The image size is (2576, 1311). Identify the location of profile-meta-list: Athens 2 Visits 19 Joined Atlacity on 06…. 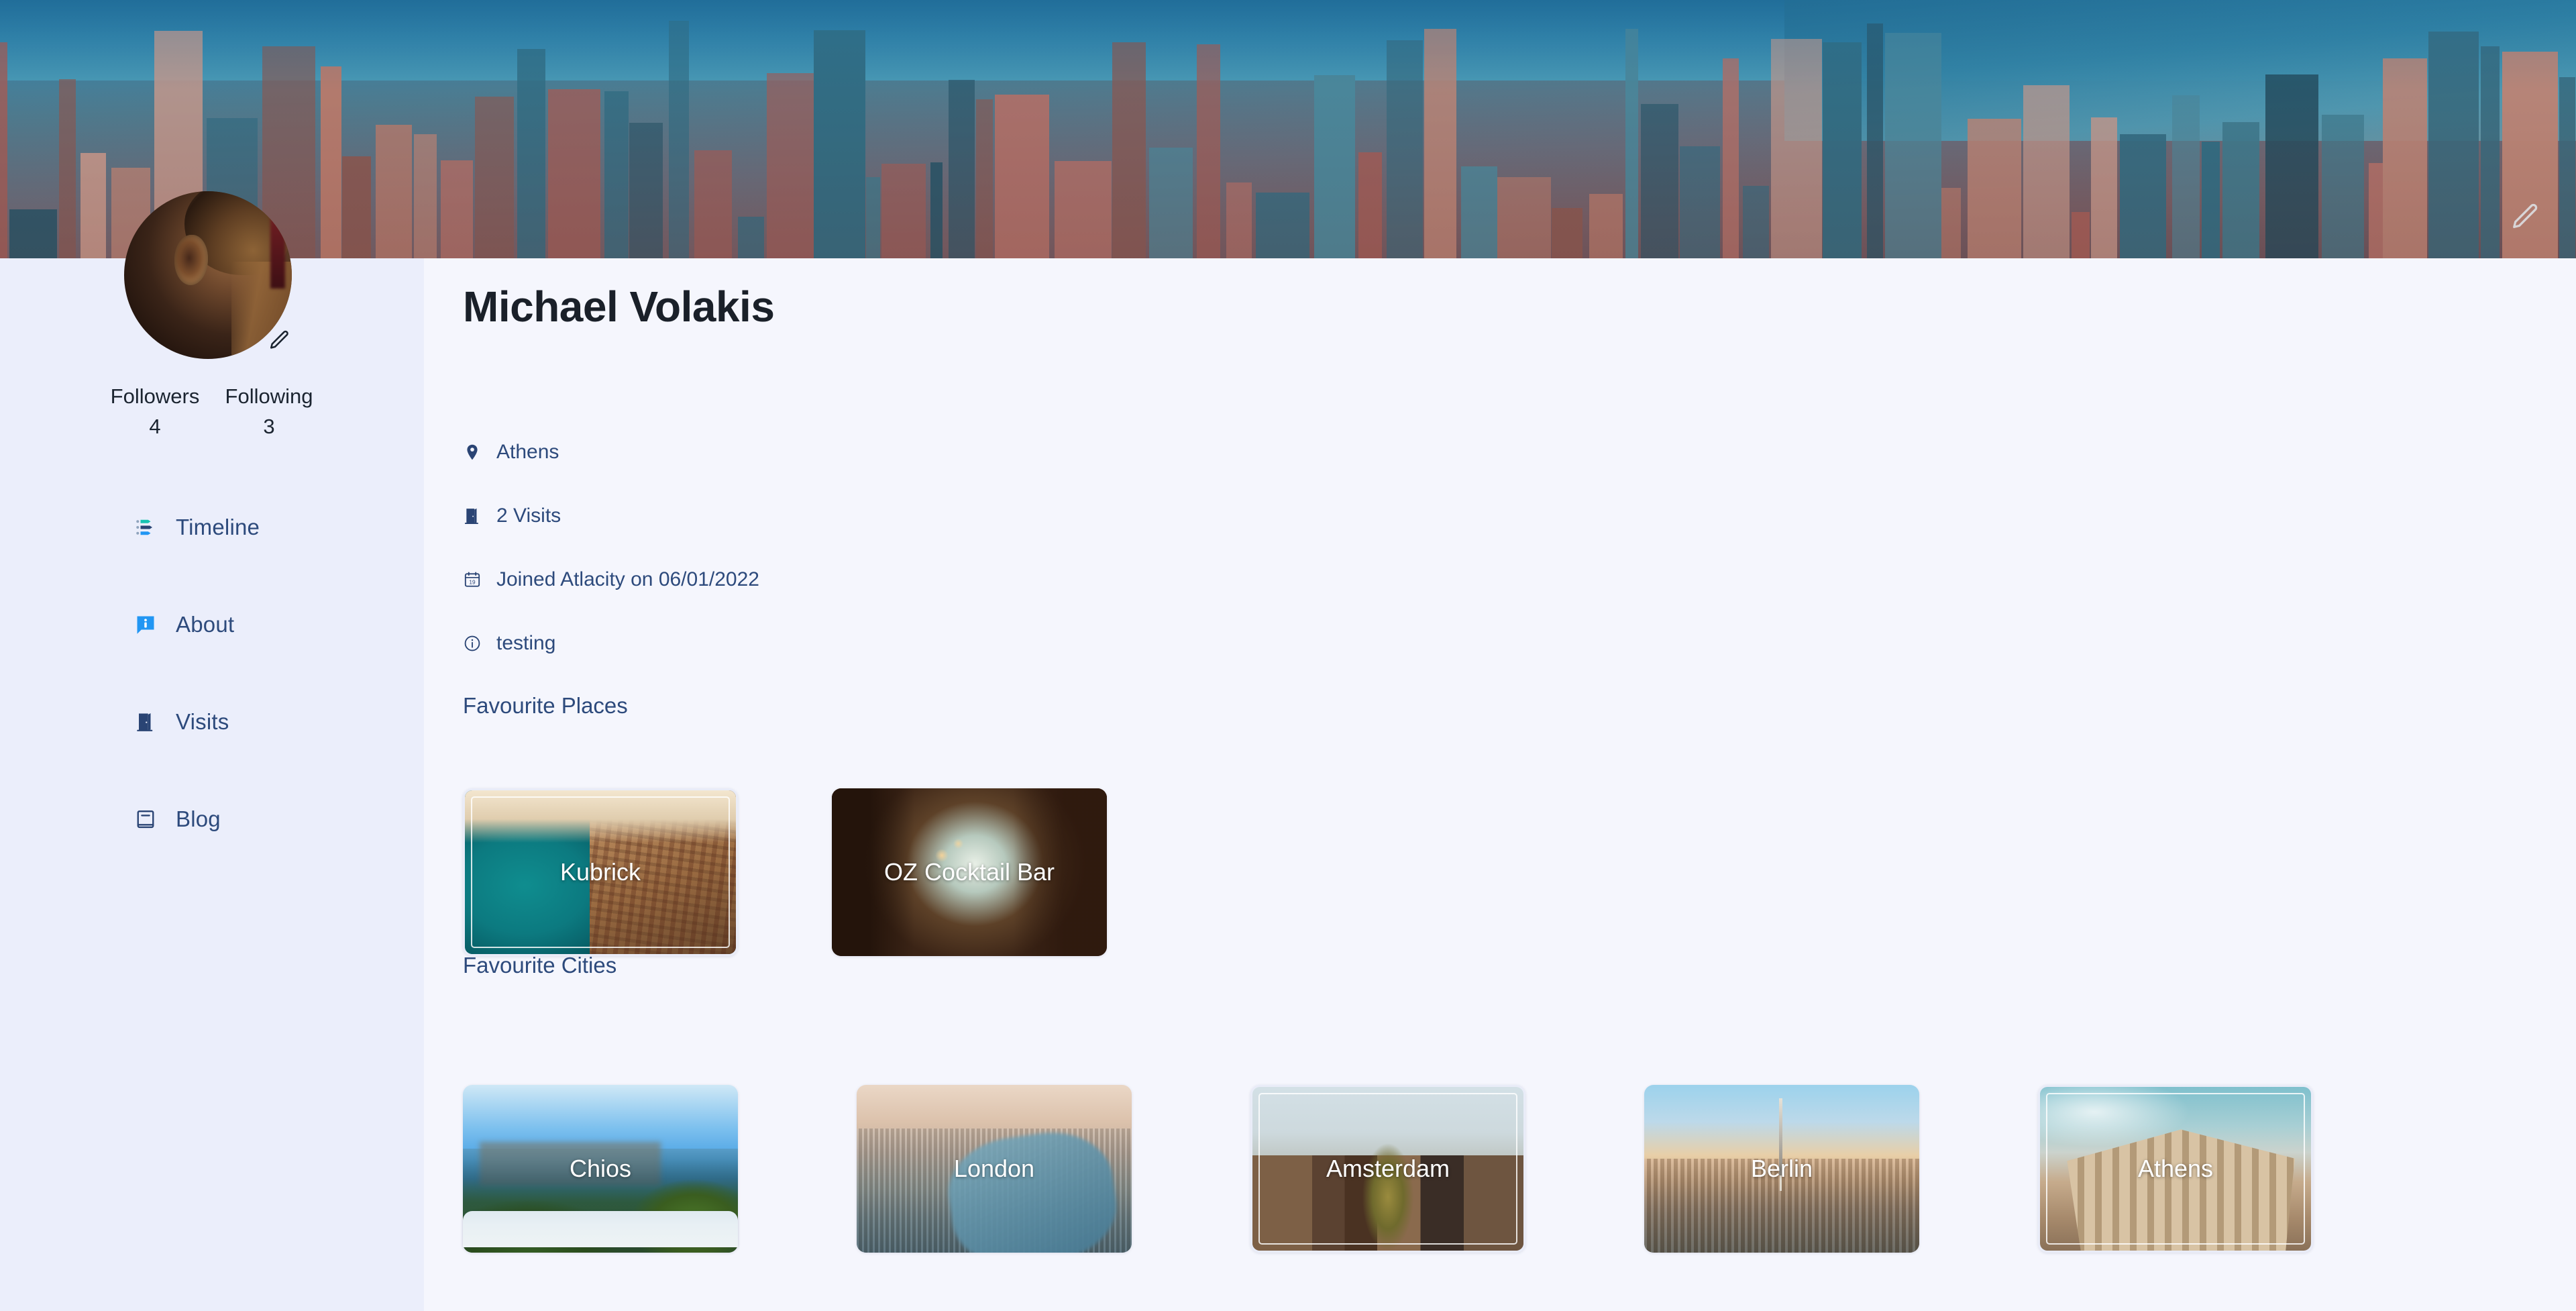
(611, 564).